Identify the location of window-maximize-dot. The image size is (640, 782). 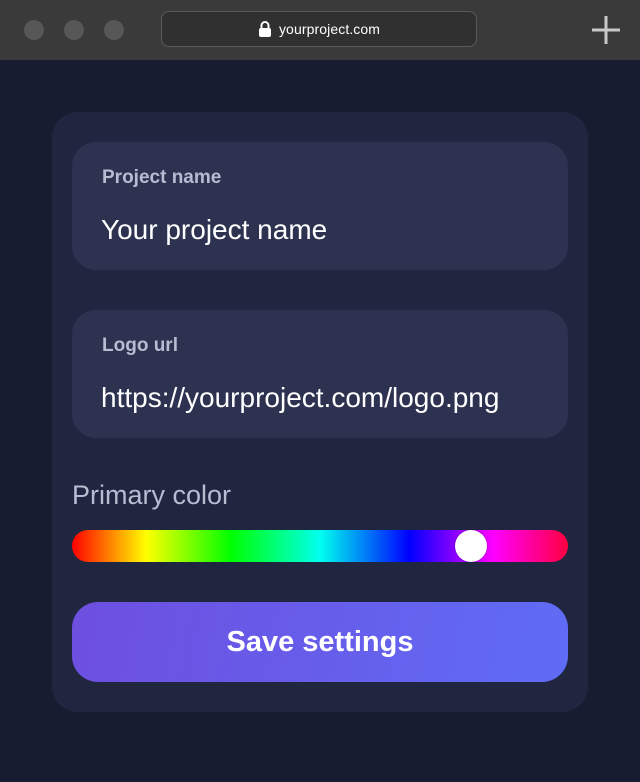
(114, 30).